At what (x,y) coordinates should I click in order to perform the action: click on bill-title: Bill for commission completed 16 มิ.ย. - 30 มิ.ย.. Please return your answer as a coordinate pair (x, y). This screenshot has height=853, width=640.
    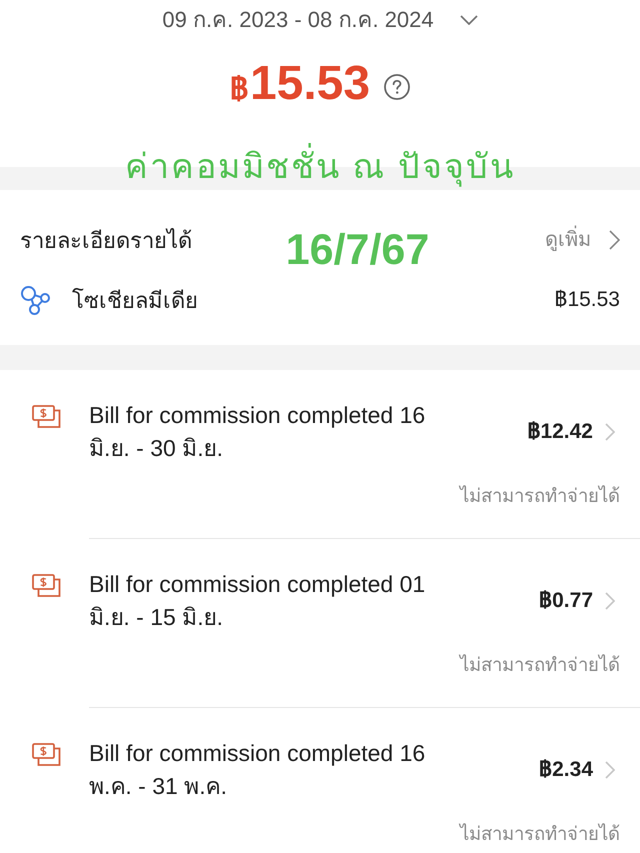
    Looking at the image, I should click on (257, 432).